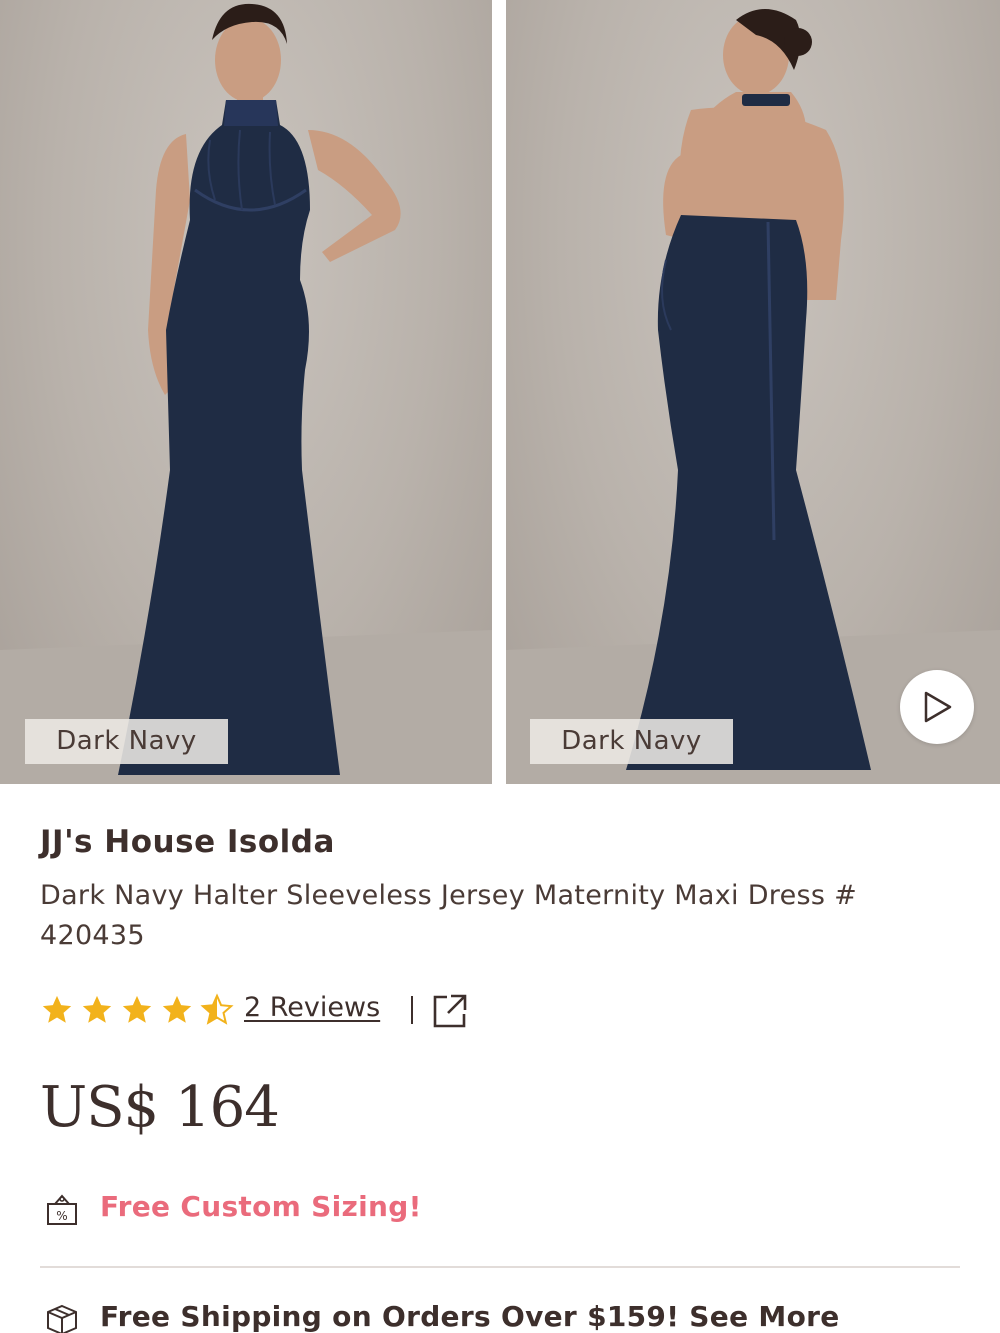 Image resolution: width=1000 pixels, height=1333 pixels. I want to click on divider, so click(412, 1010).